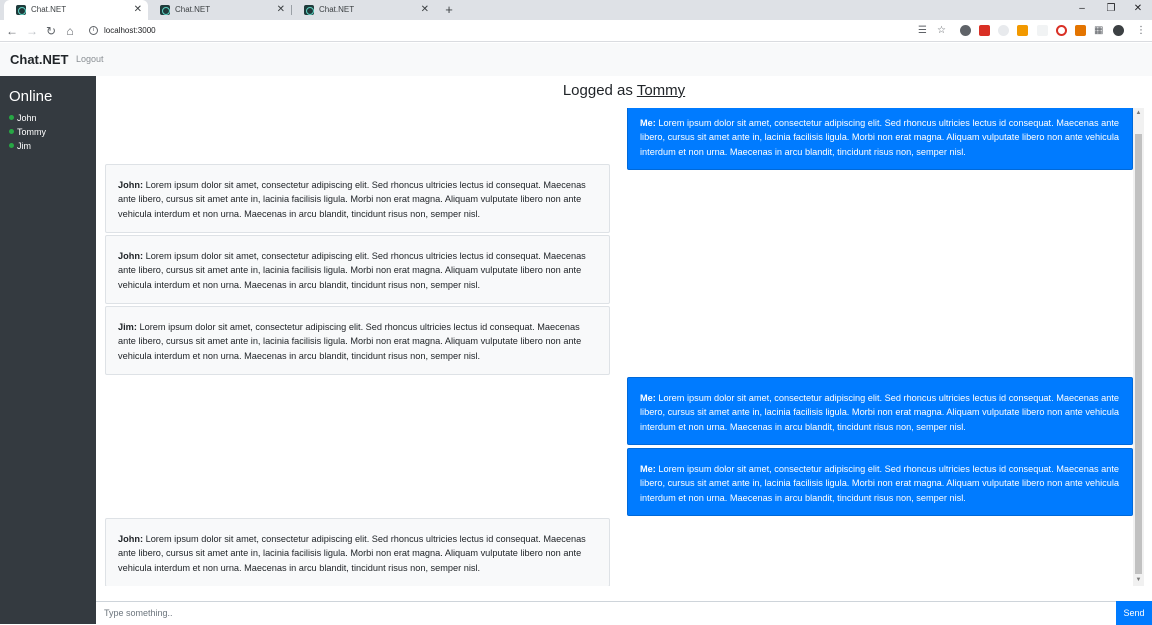 This screenshot has width=1152, height=625. I want to click on extension-orange-icon, so click(1022, 30).